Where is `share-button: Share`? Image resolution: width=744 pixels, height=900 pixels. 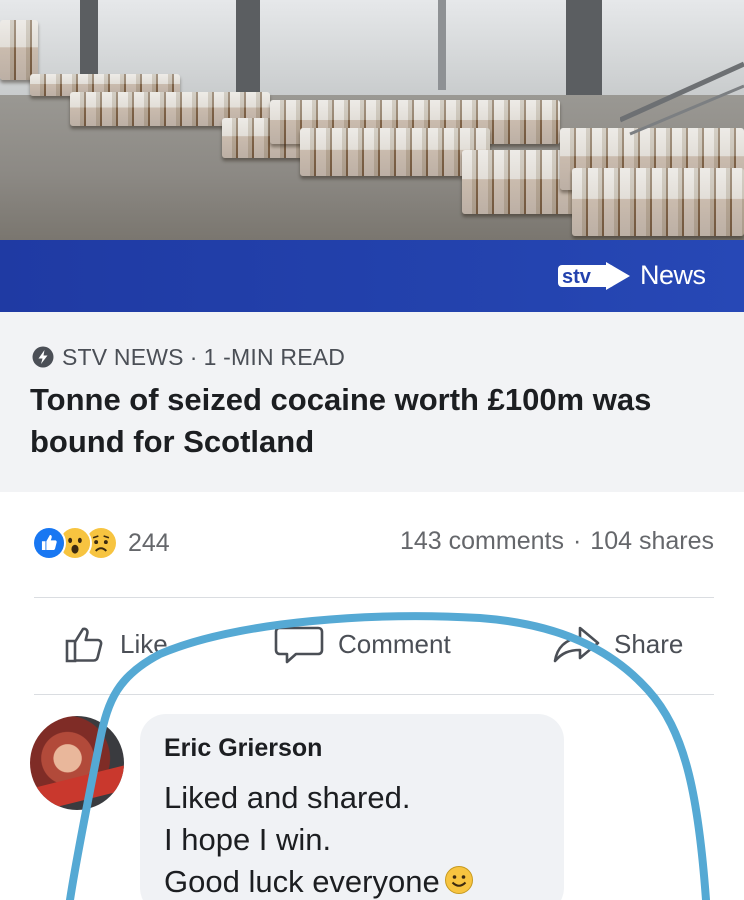 share-button: Share is located at coordinates (617, 644).